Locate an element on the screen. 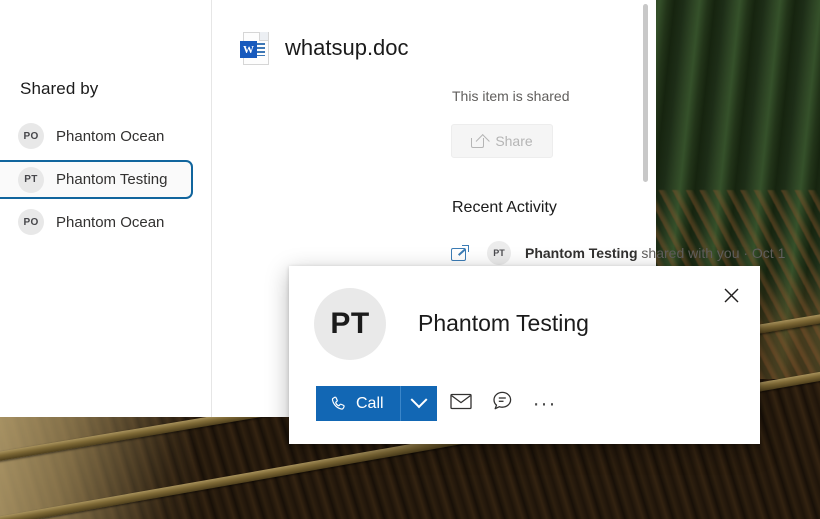  sidebar-item-person-1: PT Phantom Testing is located at coordinates (96, 179).